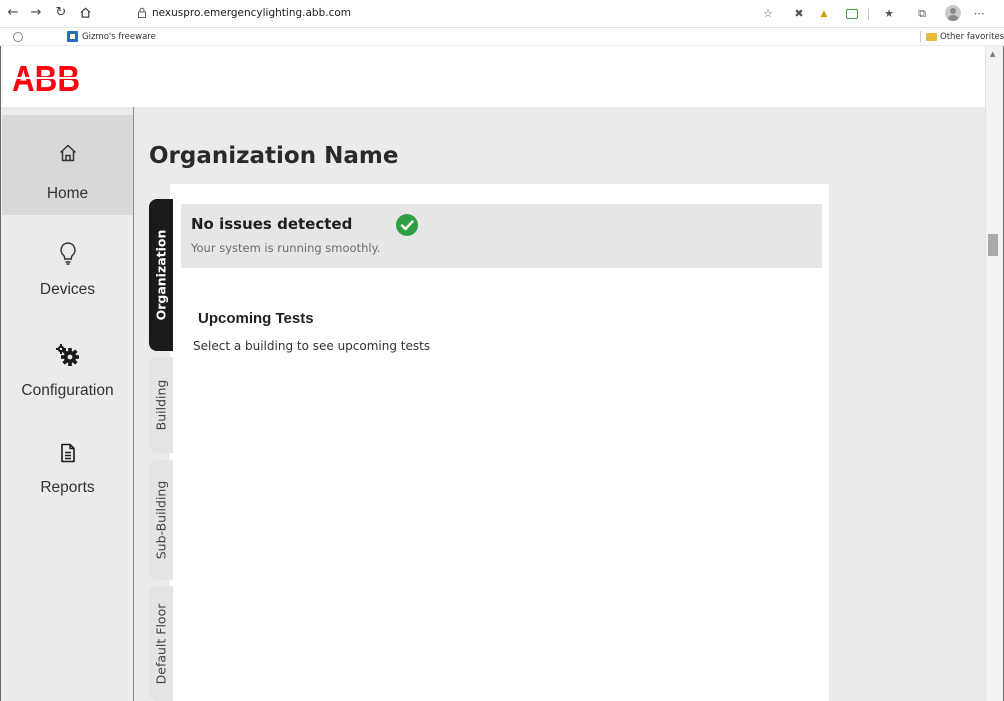  What do you see at coordinates (953, 13) in the screenshot?
I see `profile-avatar` at bounding box center [953, 13].